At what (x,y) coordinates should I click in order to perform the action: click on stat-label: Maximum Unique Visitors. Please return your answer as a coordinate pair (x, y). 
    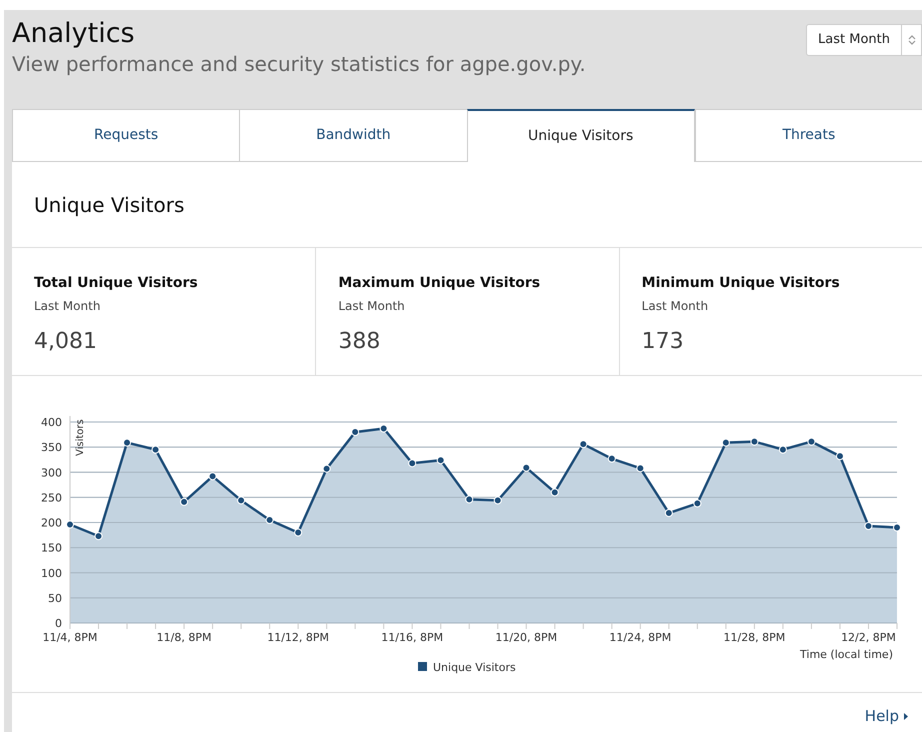
    Looking at the image, I should click on (439, 283).